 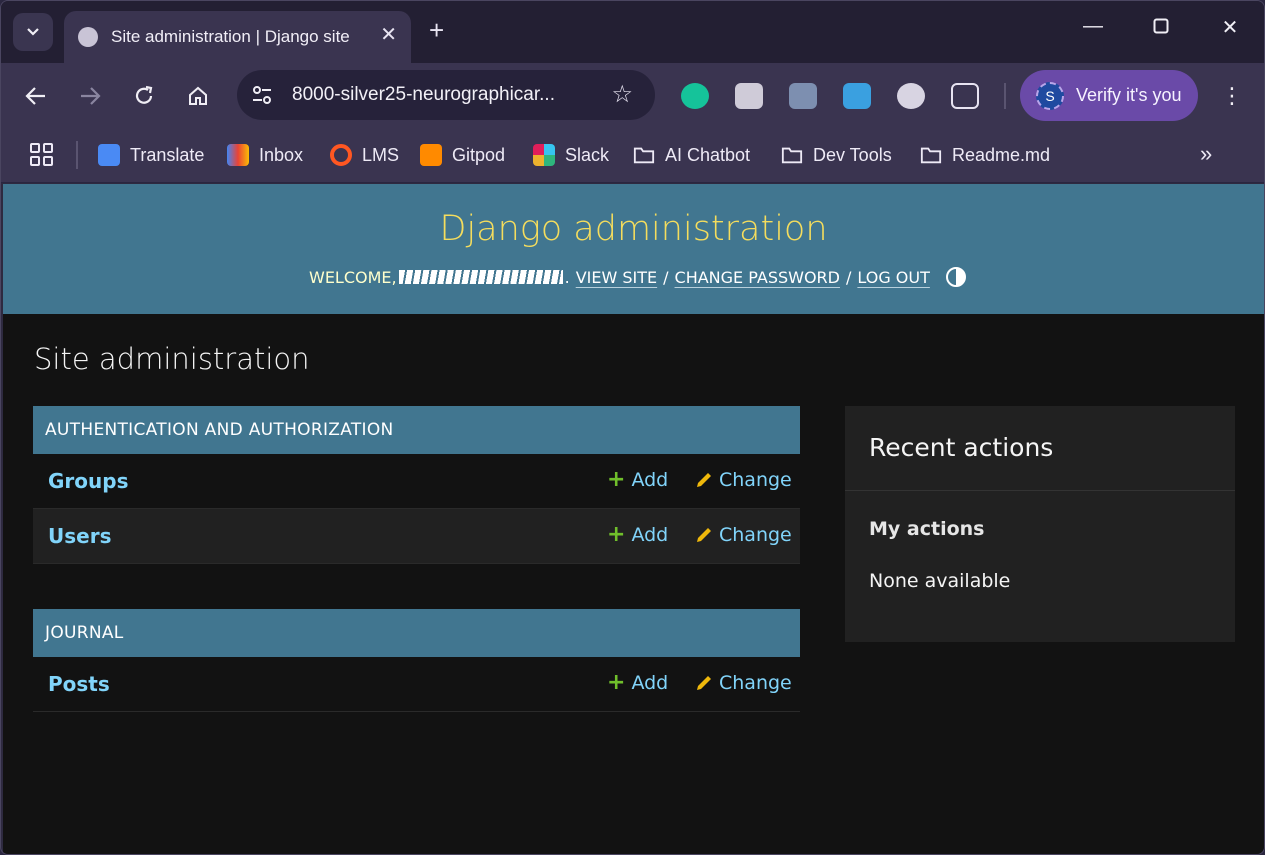 I want to click on home-button, so click(x=198, y=96).